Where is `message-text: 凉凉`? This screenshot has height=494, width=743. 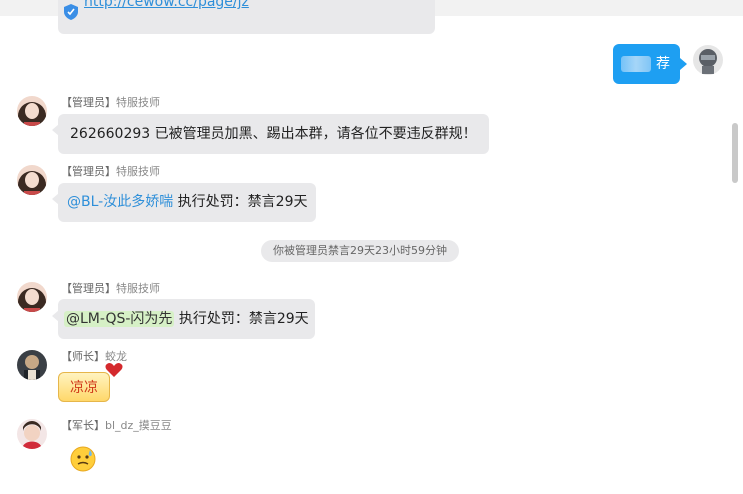 message-text: 凉凉 is located at coordinates (84, 388).